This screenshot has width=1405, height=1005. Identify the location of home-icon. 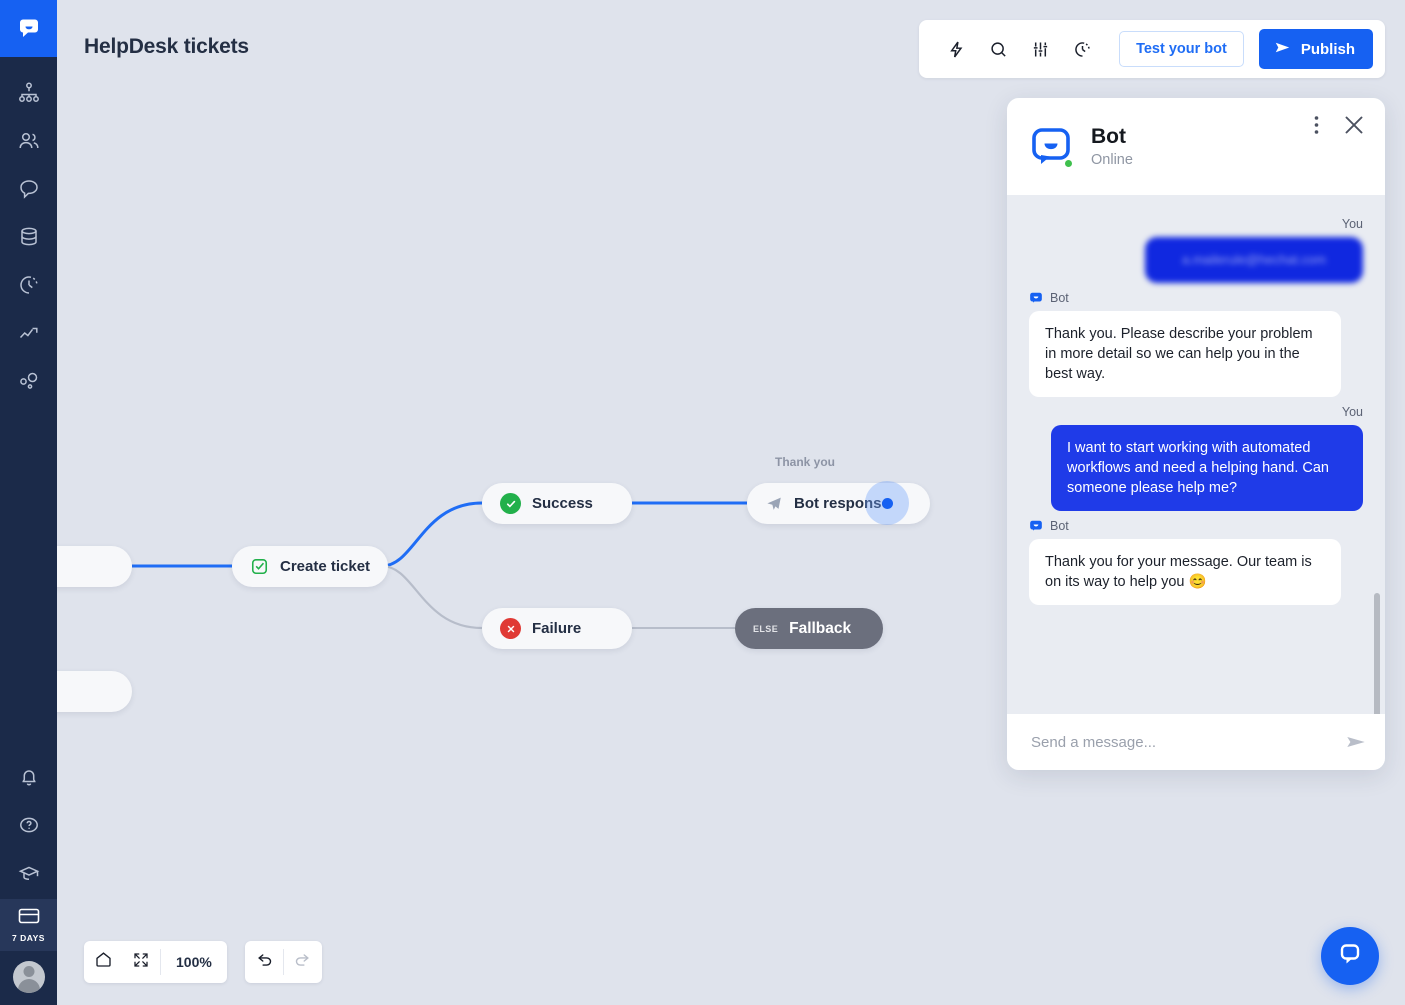
(103, 962).